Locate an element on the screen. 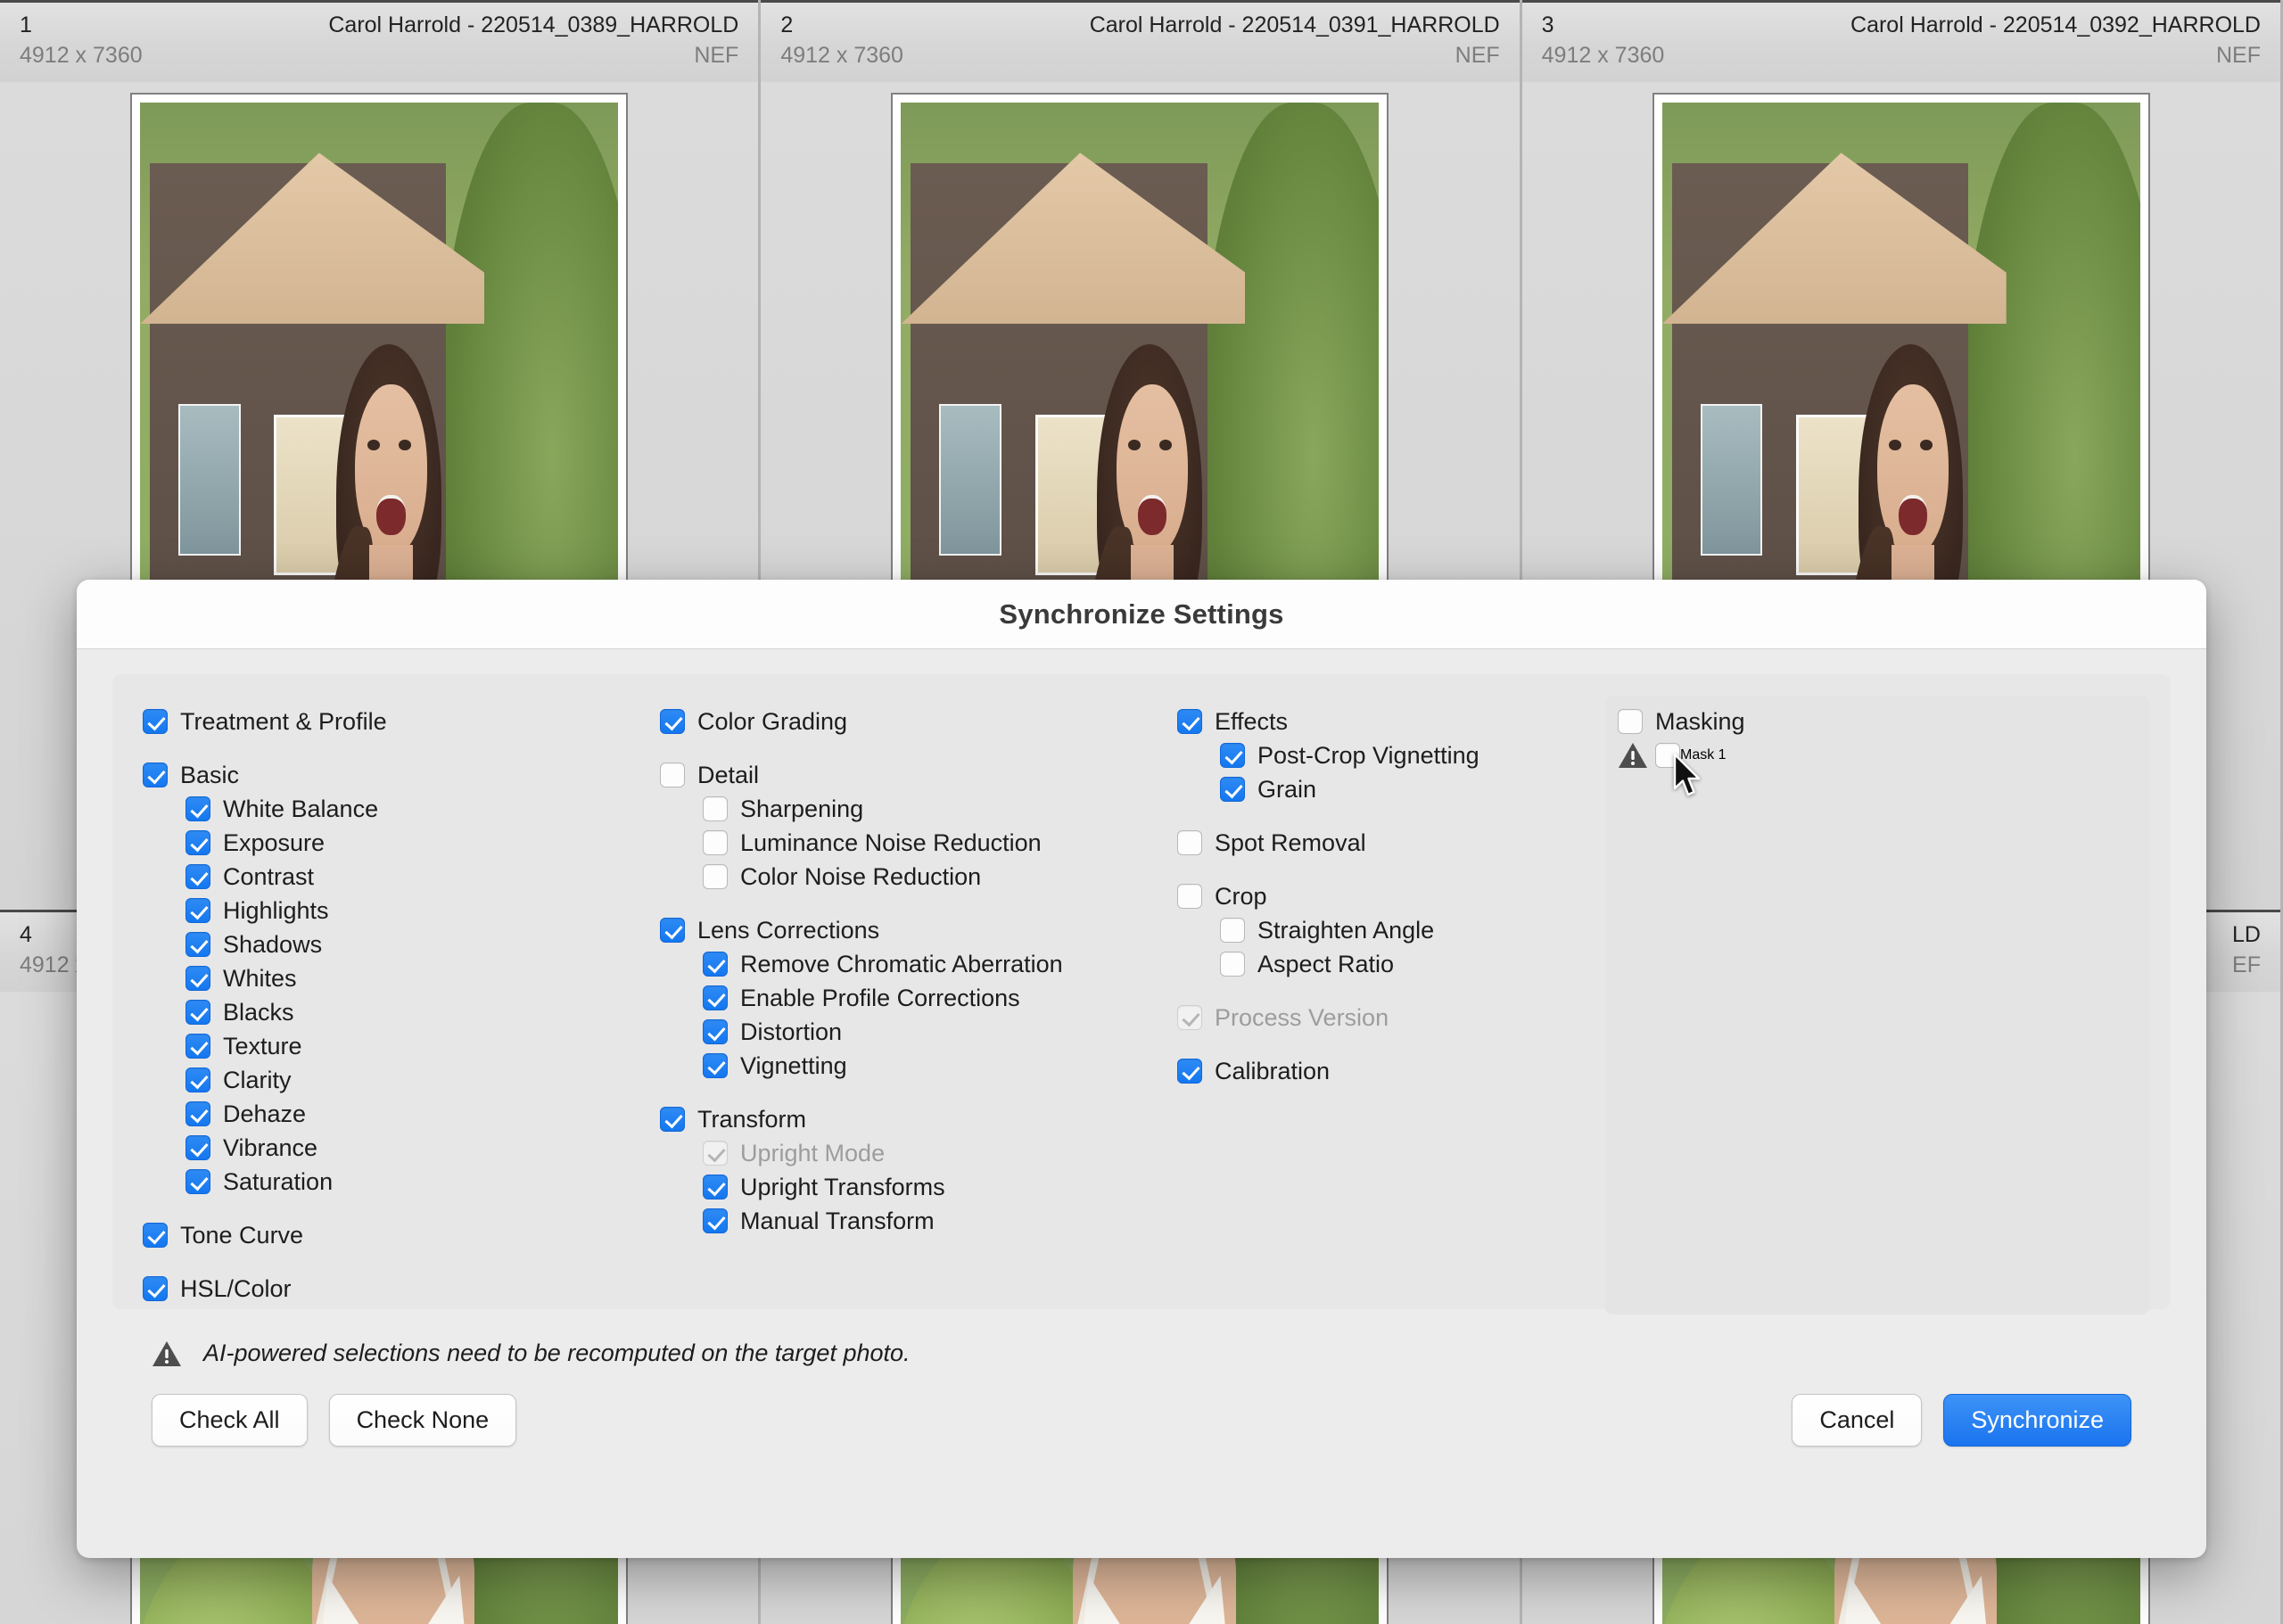 The height and width of the screenshot is (1624, 2283). checkbox-row-masking: Masking is located at coordinates (1879, 721).